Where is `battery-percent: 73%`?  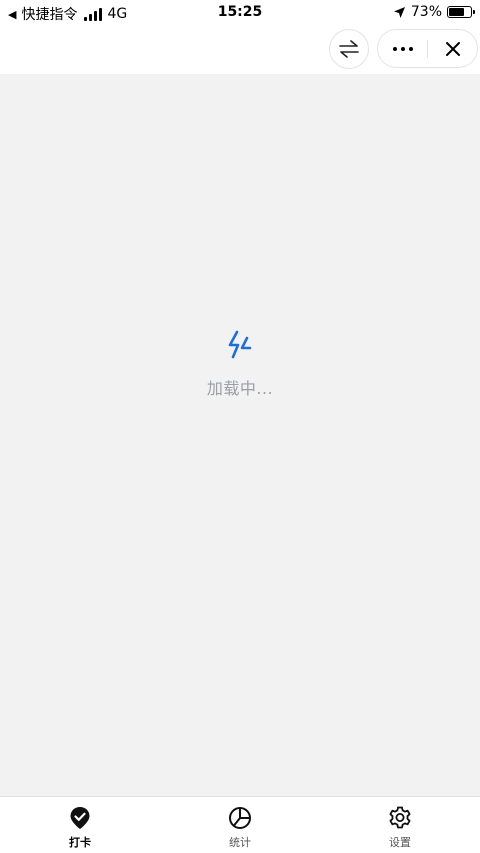 battery-percent: 73% is located at coordinates (426, 12).